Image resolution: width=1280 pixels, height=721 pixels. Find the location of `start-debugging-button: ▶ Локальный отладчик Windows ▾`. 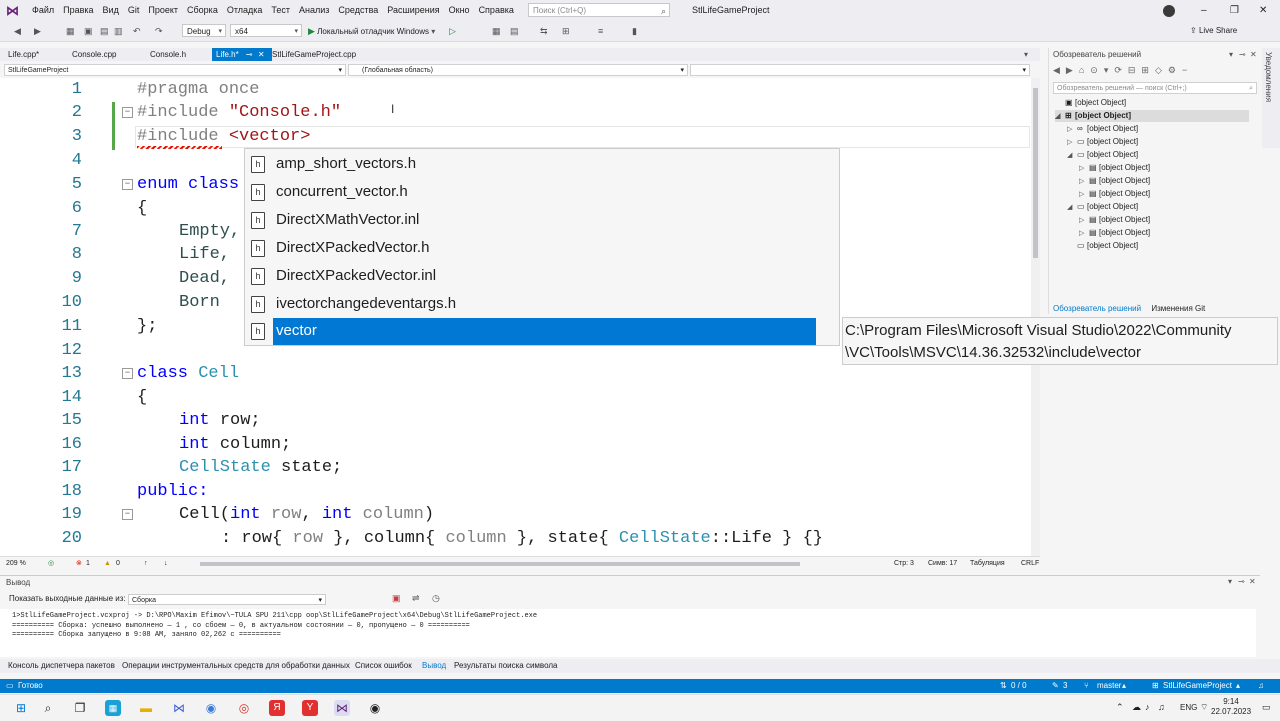

start-debugging-button: ▶ Локальный отладчик Windows ▾ is located at coordinates (371, 31).